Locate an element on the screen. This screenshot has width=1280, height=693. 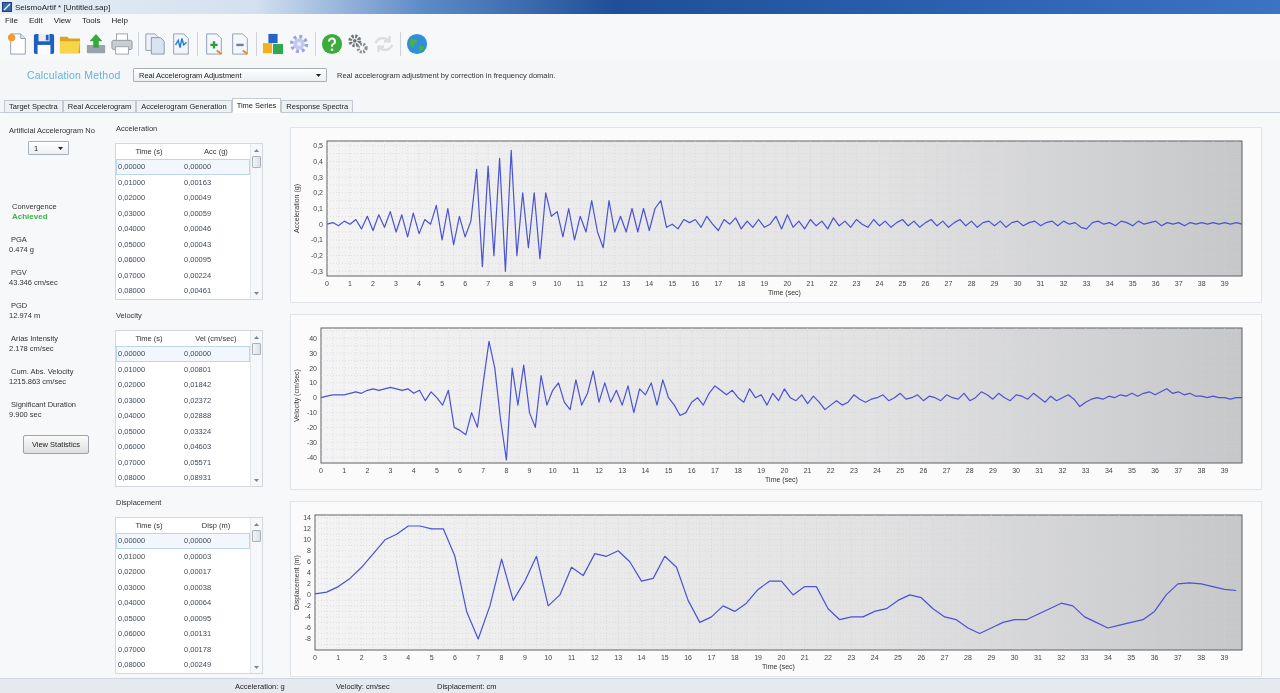
status-value: Achieved is located at coordinates (29, 217).